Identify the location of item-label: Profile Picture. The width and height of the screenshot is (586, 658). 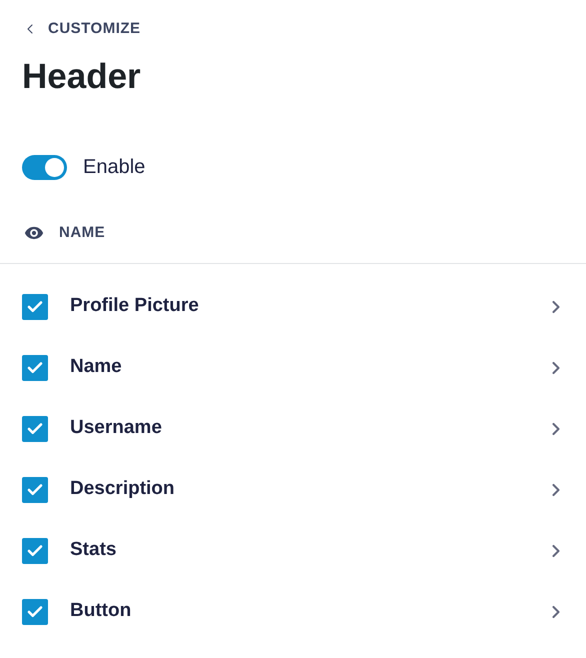
(135, 306).